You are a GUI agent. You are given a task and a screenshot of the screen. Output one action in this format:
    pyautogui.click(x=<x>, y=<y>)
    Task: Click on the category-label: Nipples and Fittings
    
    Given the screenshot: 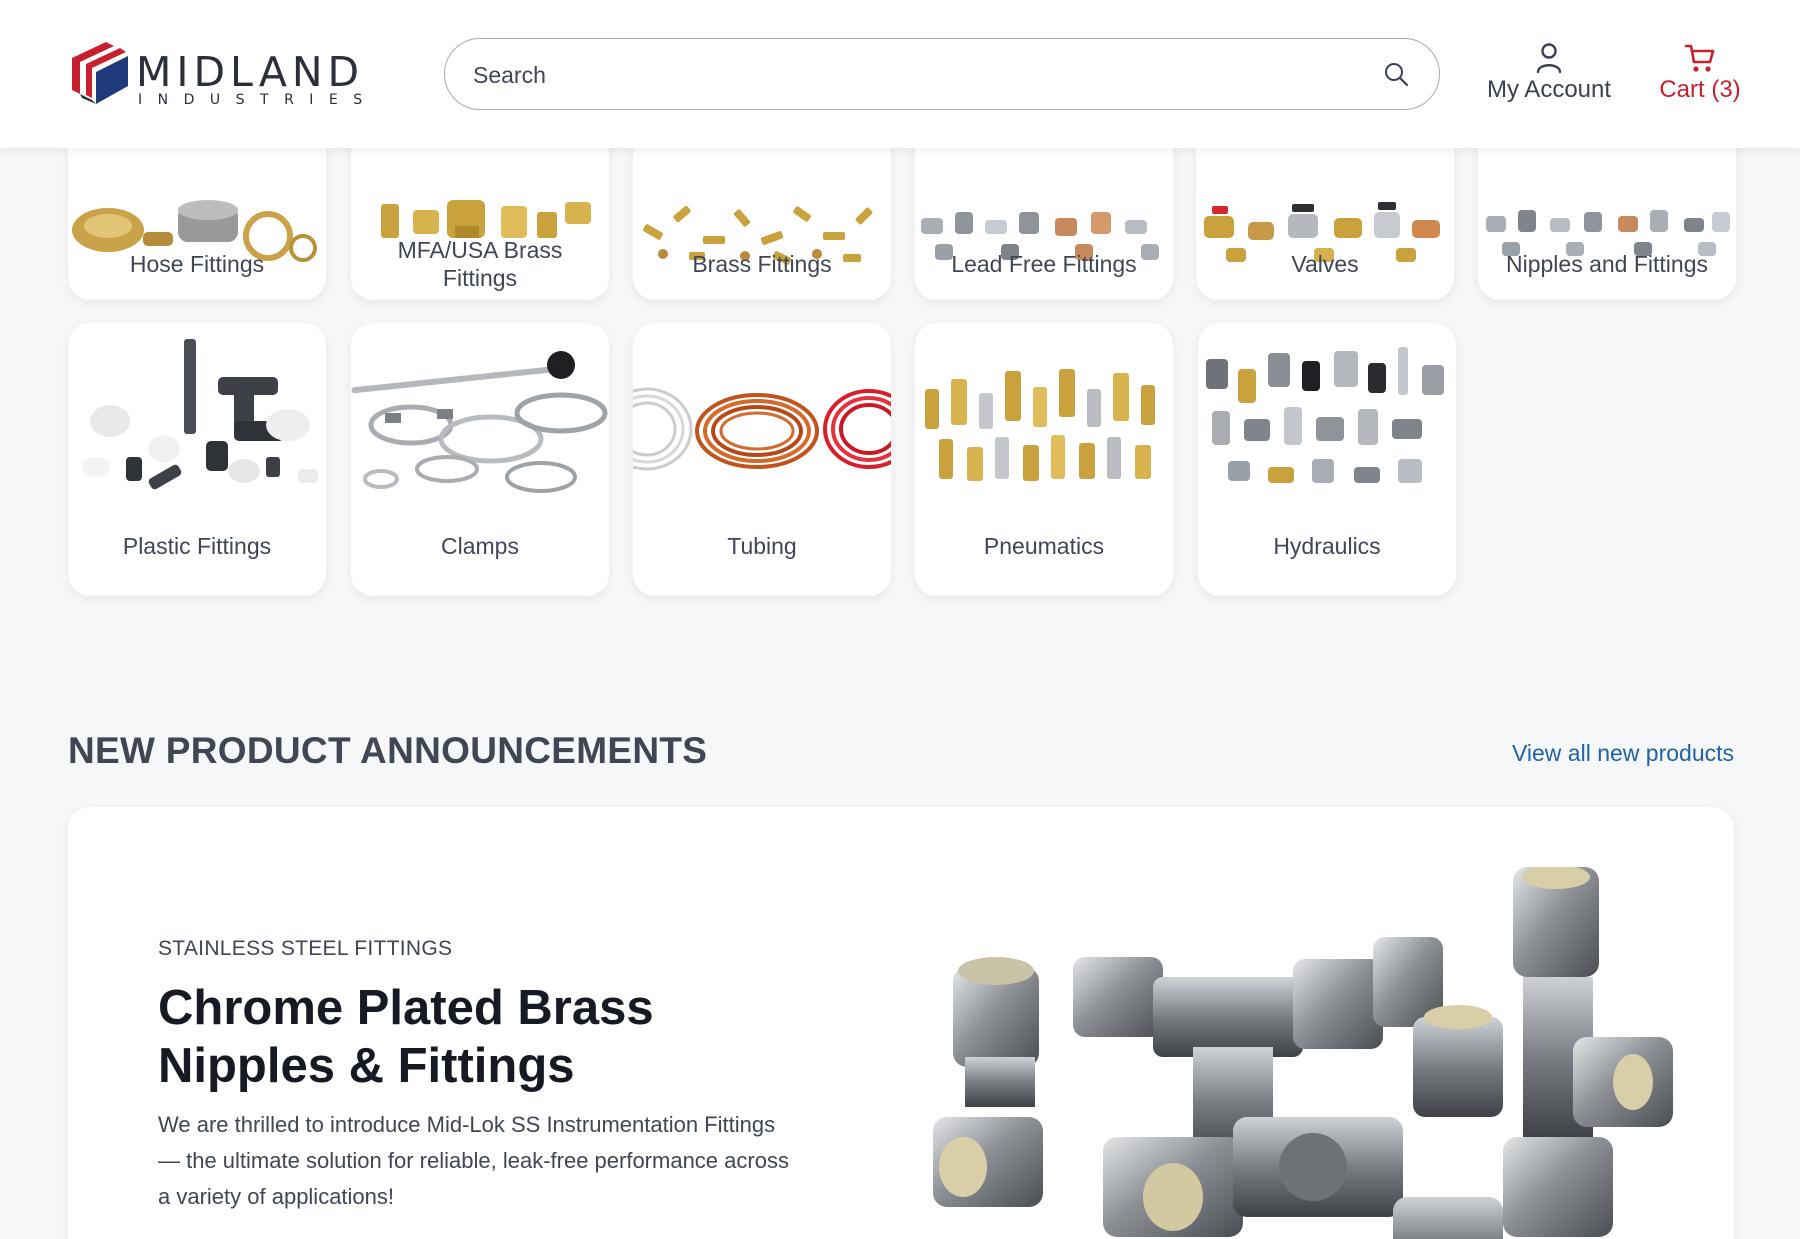 What is the action you would take?
    pyautogui.click(x=1607, y=264)
    